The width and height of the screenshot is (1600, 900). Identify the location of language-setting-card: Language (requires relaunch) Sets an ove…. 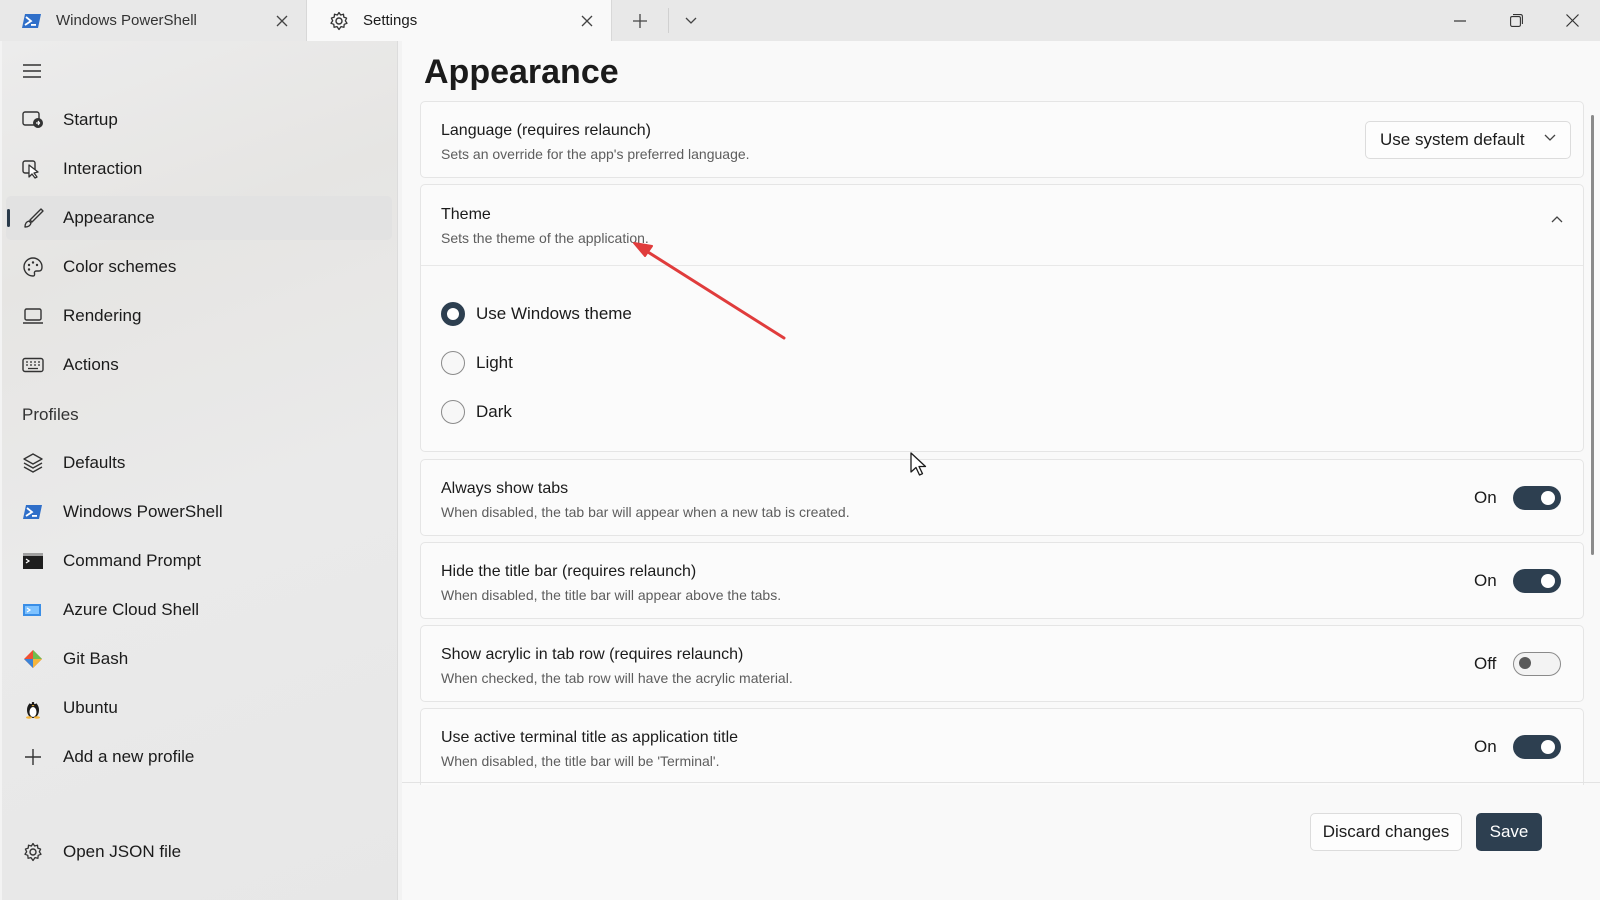
(1002, 139).